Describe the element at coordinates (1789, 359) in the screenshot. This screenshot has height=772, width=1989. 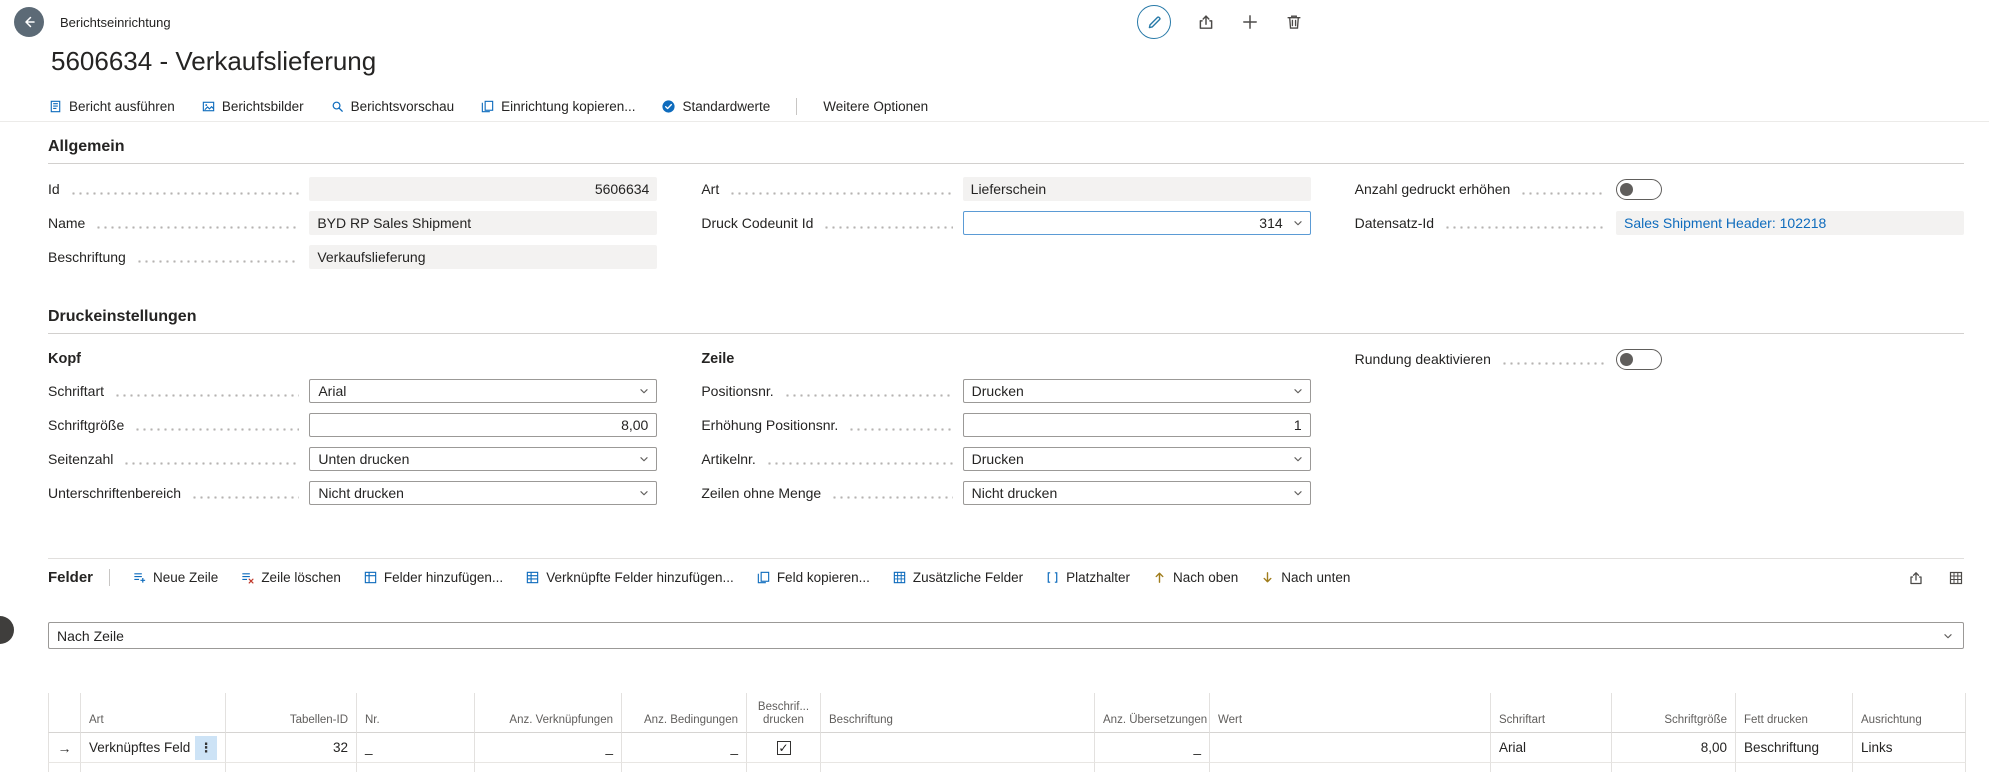
I see `toggle-slot` at that location.